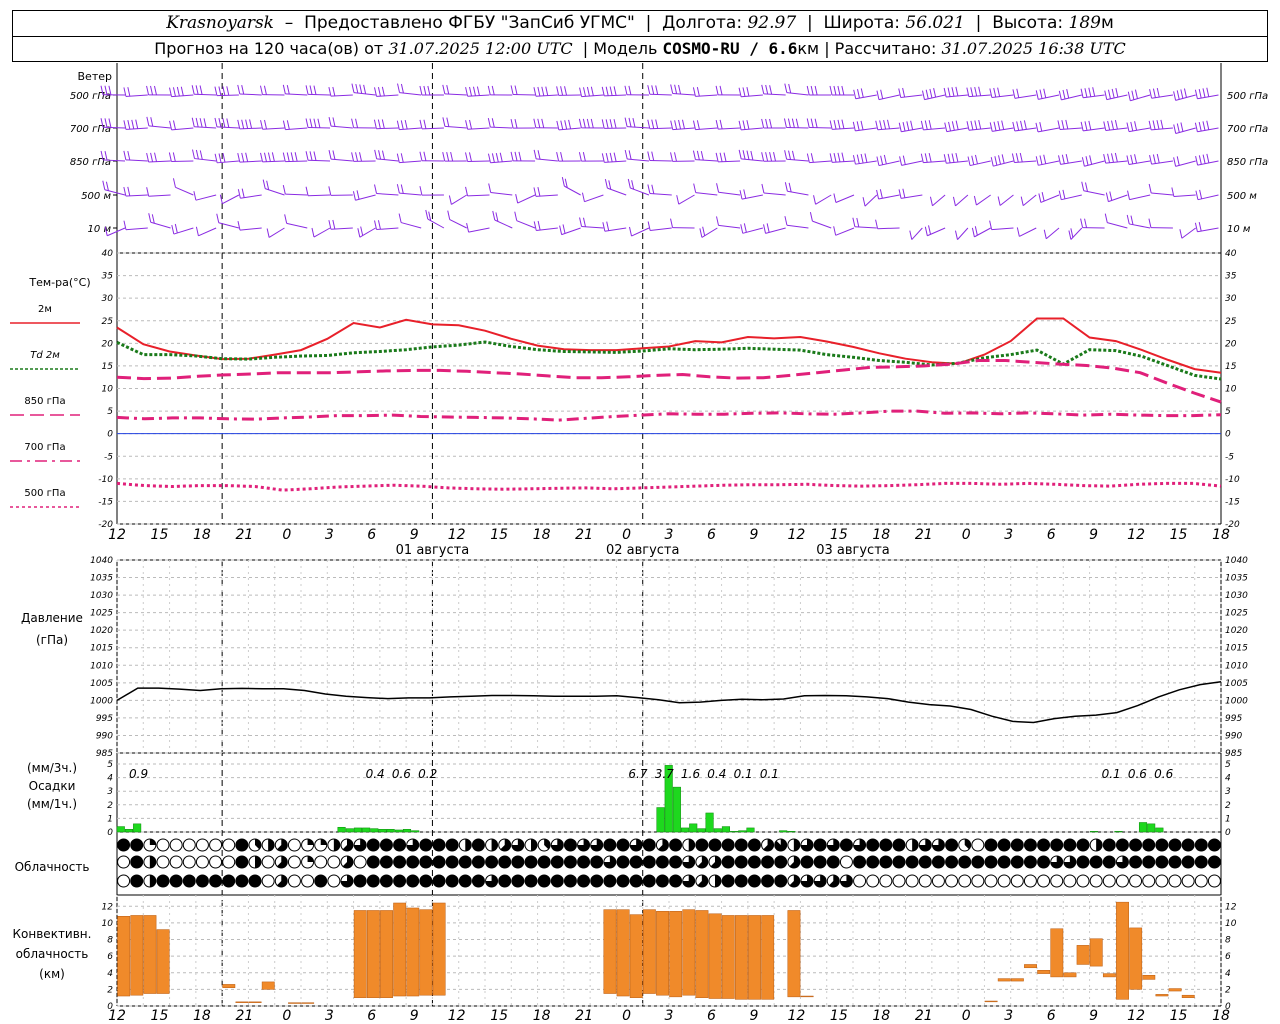 The image size is (1280, 1024). What do you see at coordinates (160, 535) in the screenshot?
I see `hour-label: 15` at bounding box center [160, 535].